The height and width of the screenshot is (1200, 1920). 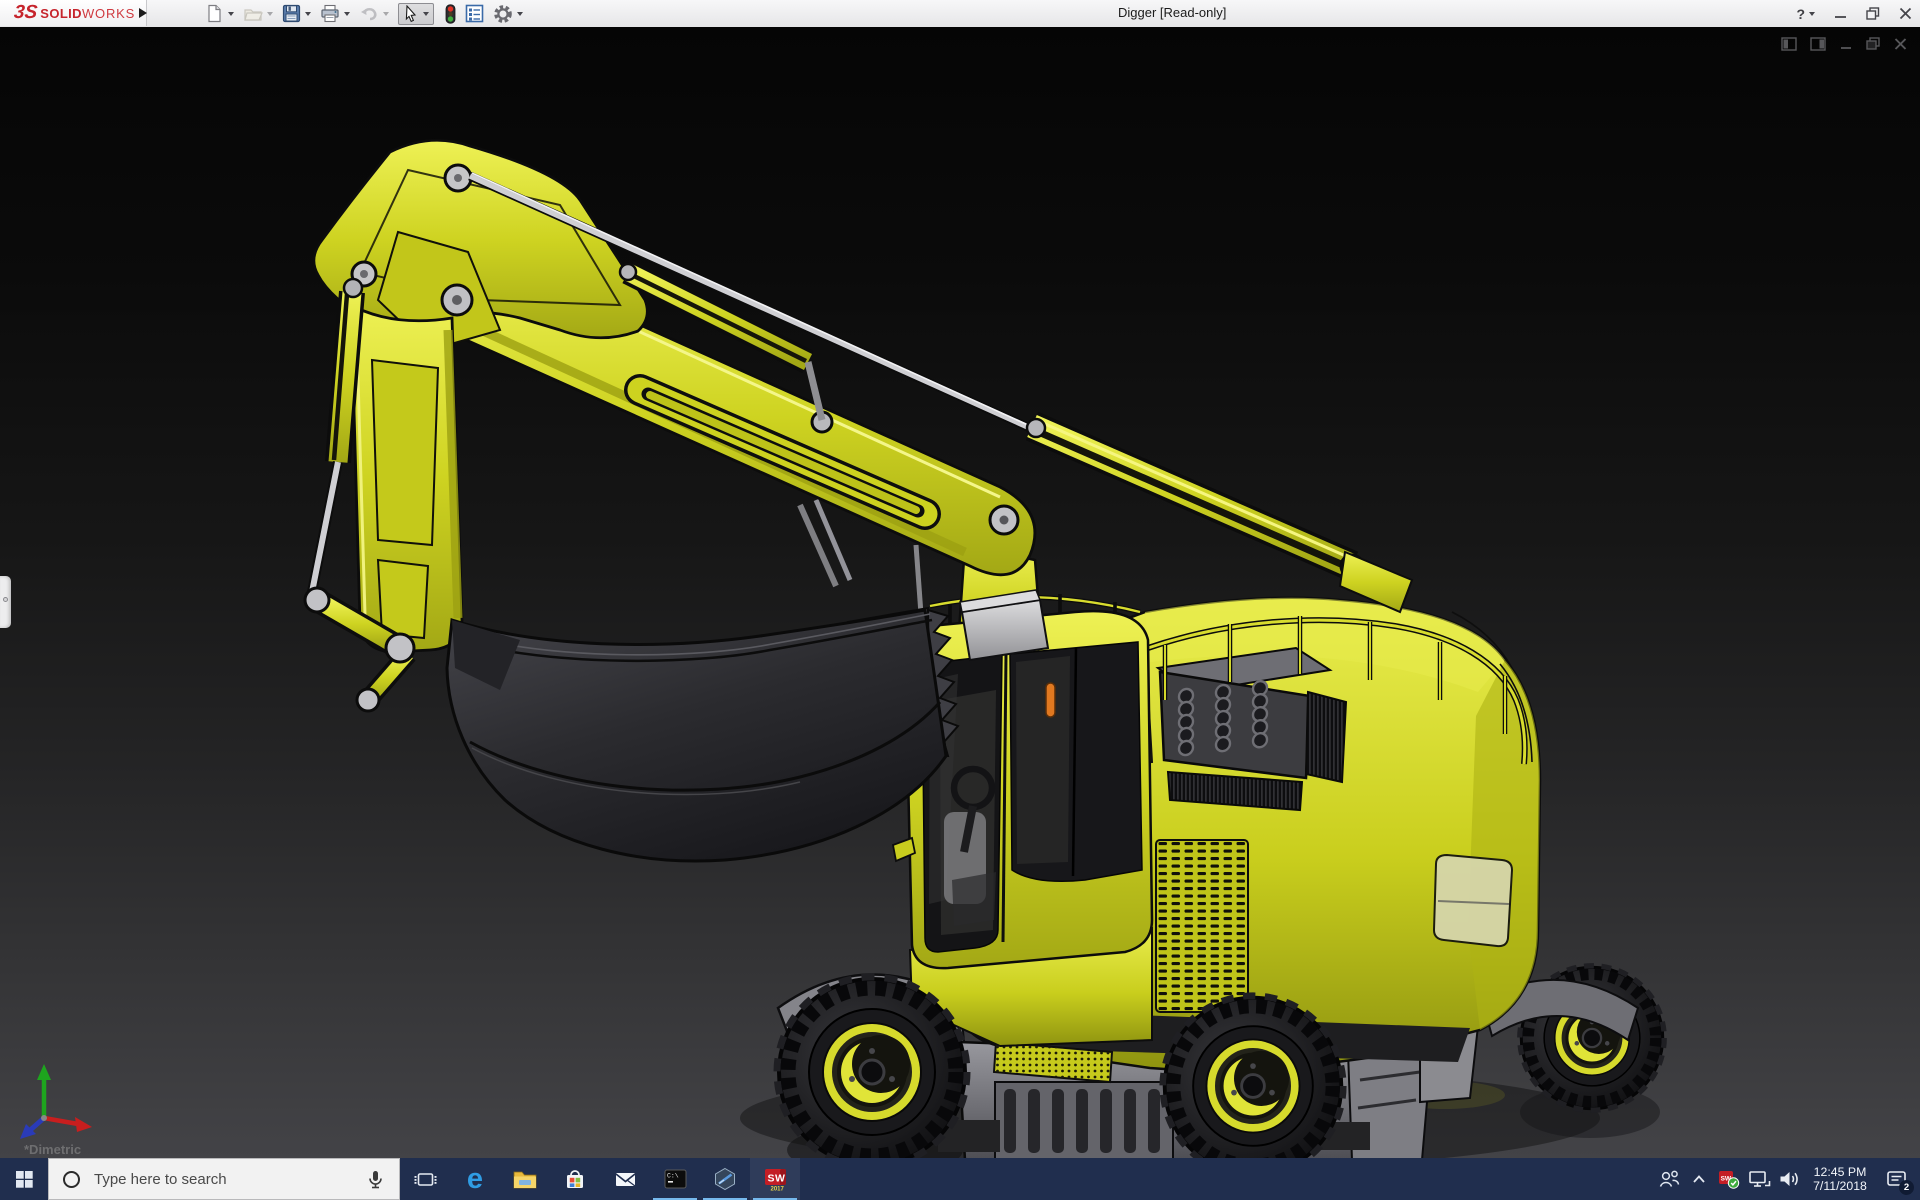 I want to click on file-properties-button, so click(x=474, y=13).